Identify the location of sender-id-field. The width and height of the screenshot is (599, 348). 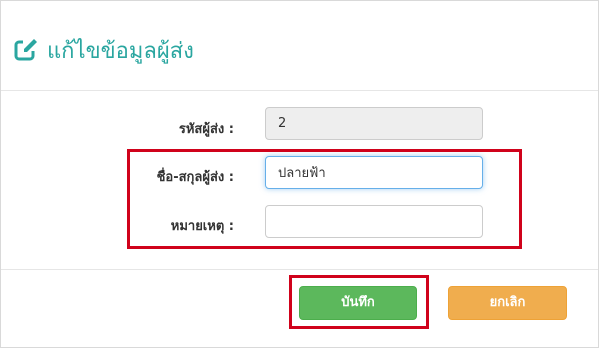
(374, 123).